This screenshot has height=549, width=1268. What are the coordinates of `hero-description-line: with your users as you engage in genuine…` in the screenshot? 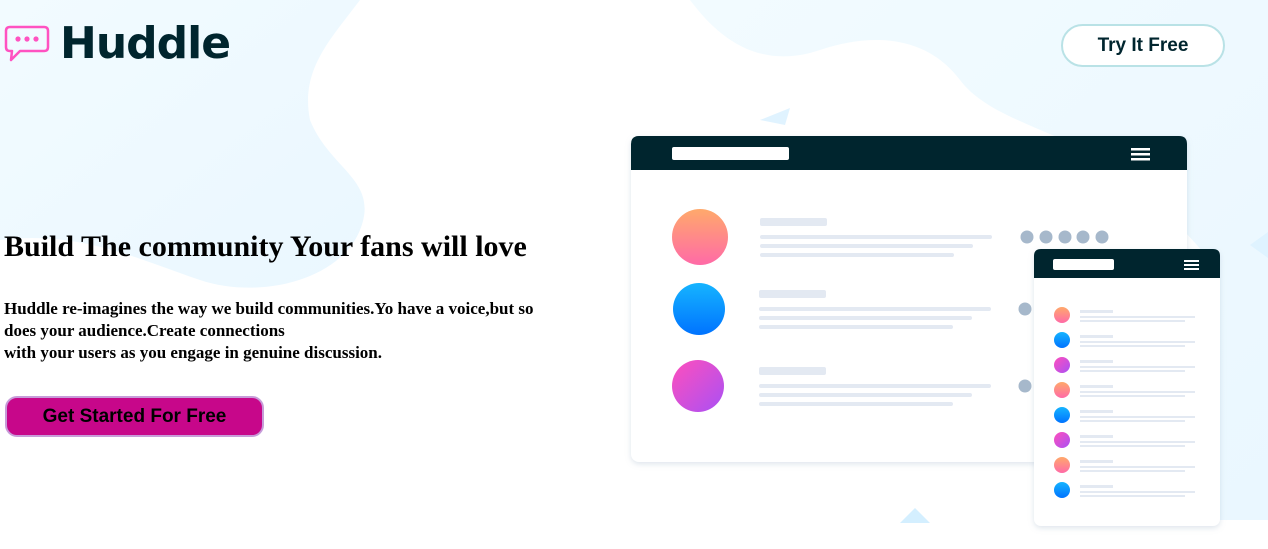 It's located at (193, 352).